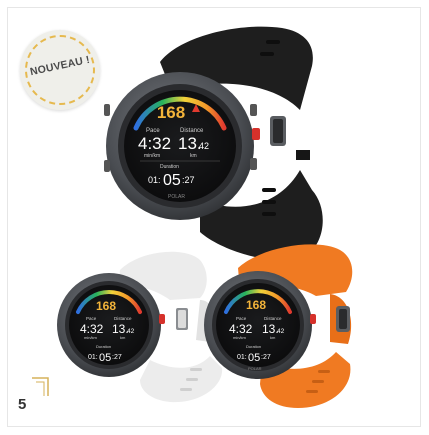 Image resolution: width=429 pixels, height=435 pixels. What do you see at coordinates (171, 112) in the screenshot?
I see `black-heart-rate: 168` at bounding box center [171, 112].